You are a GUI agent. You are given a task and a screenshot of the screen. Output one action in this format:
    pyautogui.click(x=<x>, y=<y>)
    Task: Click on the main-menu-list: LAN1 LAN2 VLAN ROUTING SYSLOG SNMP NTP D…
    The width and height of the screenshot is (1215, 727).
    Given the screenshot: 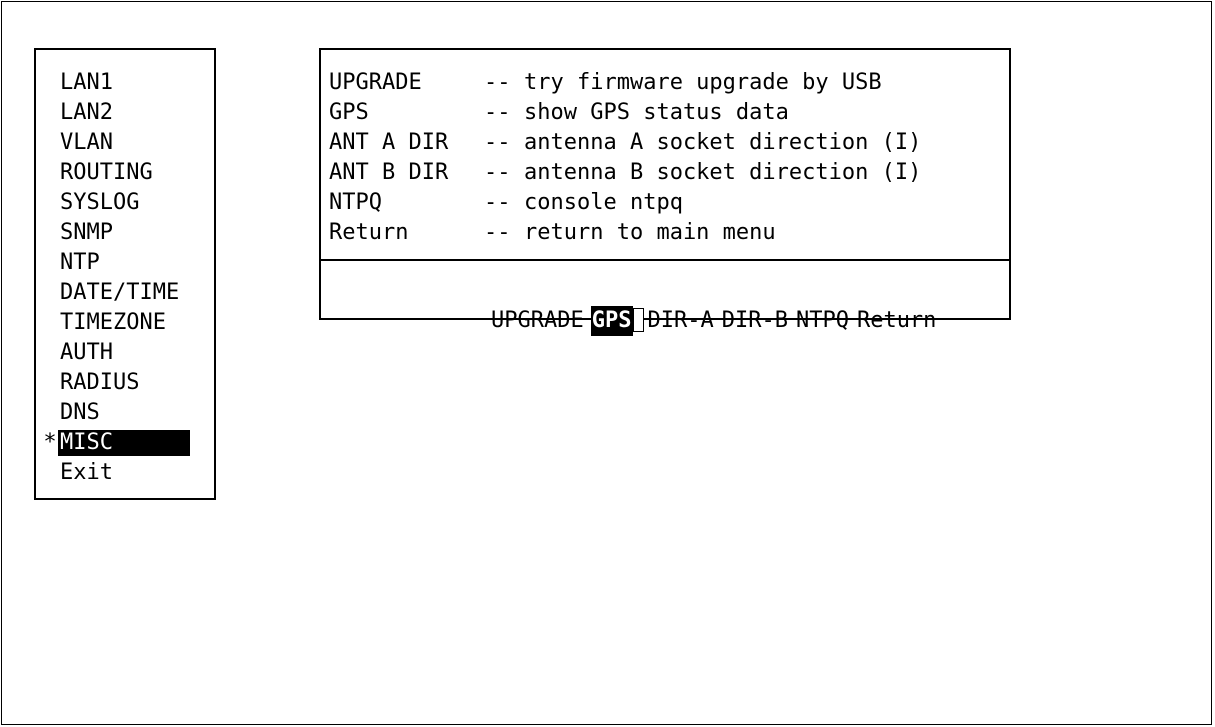 What is the action you would take?
    pyautogui.click(x=125, y=278)
    